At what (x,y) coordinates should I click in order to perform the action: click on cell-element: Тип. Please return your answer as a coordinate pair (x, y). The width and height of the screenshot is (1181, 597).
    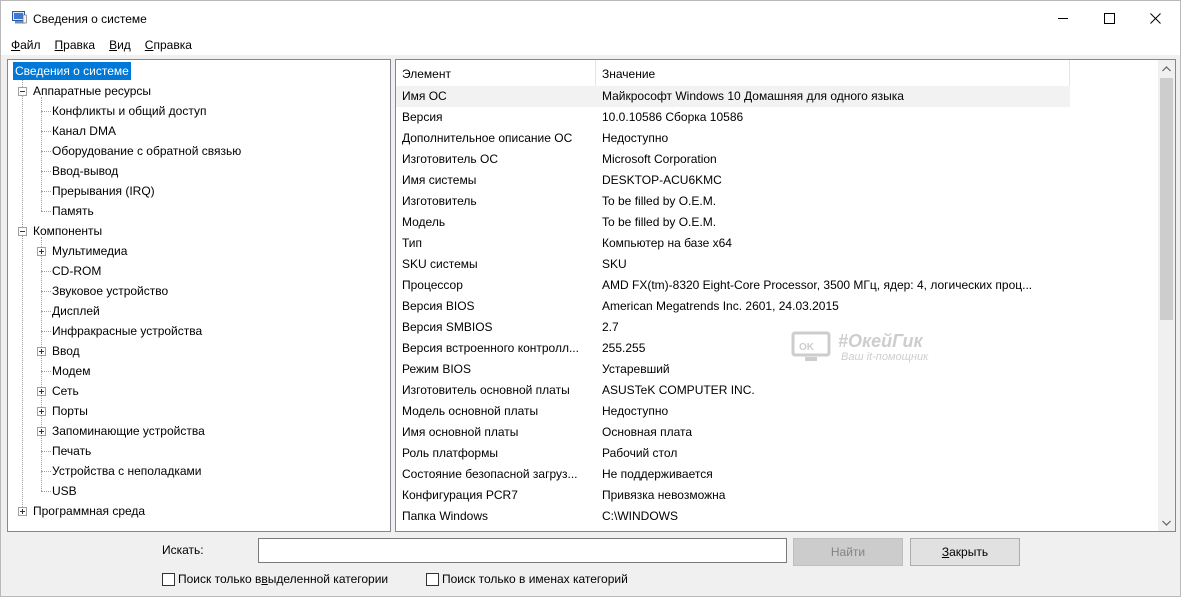
    Looking at the image, I should click on (412, 243).